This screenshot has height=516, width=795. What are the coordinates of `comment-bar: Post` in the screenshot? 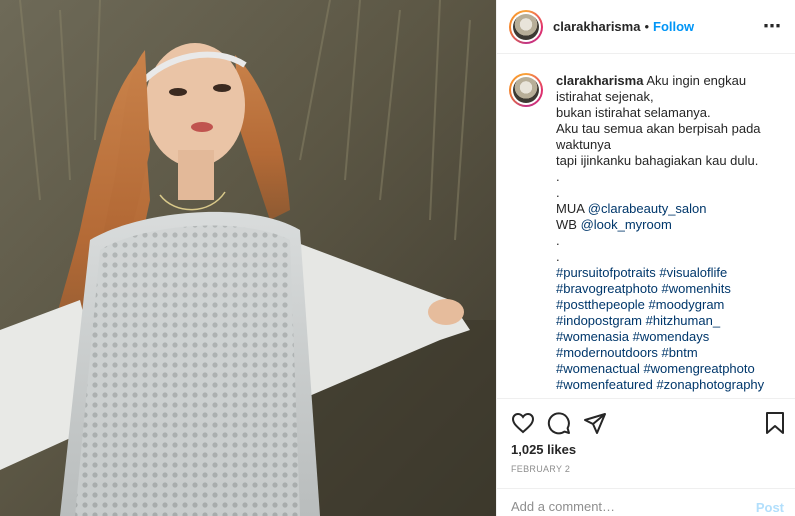 It's located at (646, 502).